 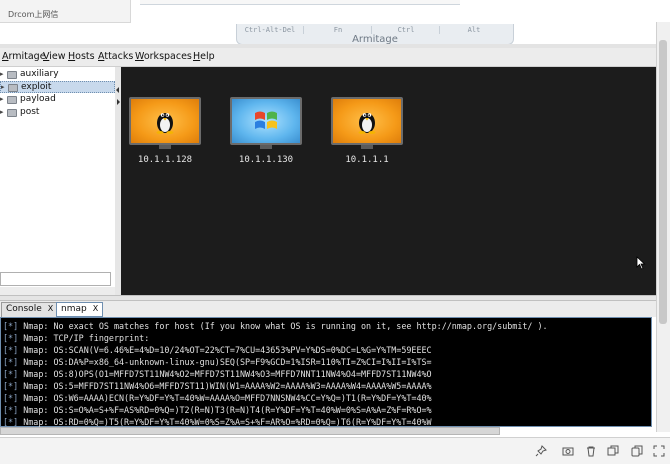 What do you see at coordinates (58, 169) in the screenshot?
I see `module-tree: ▸ auxiliary ▸ exploit ▸ payload ▸ post` at bounding box center [58, 169].